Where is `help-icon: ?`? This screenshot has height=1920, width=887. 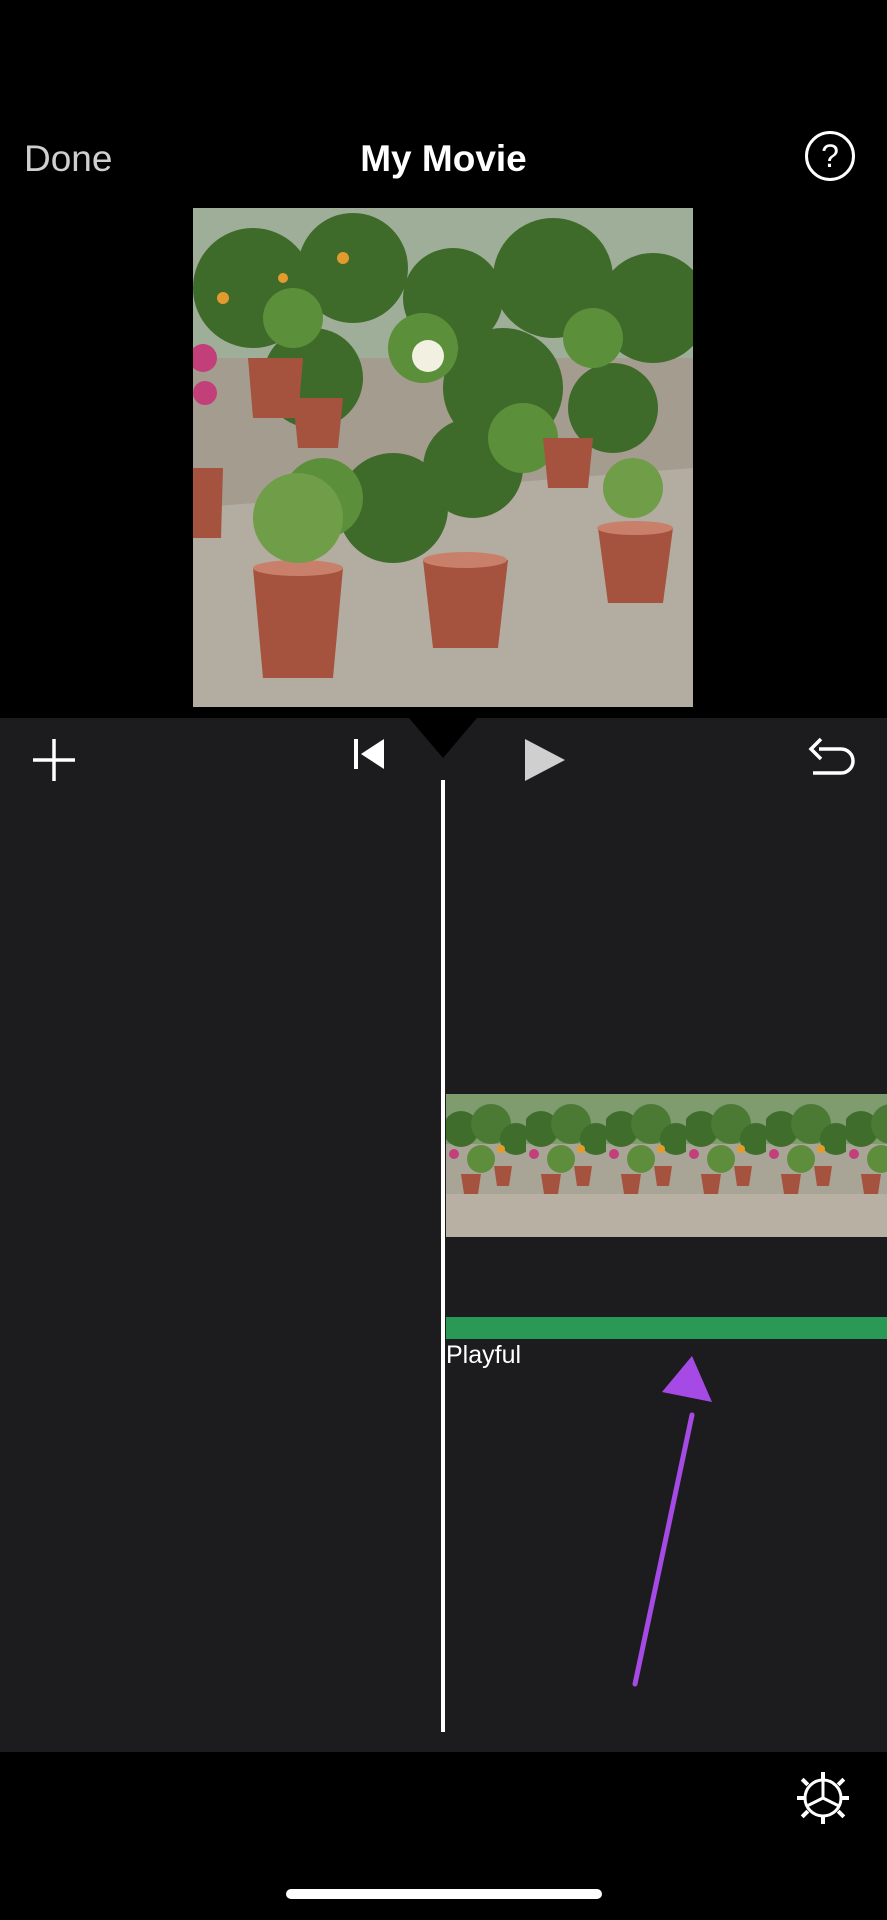 help-icon: ? is located at coordinates (830, 155).